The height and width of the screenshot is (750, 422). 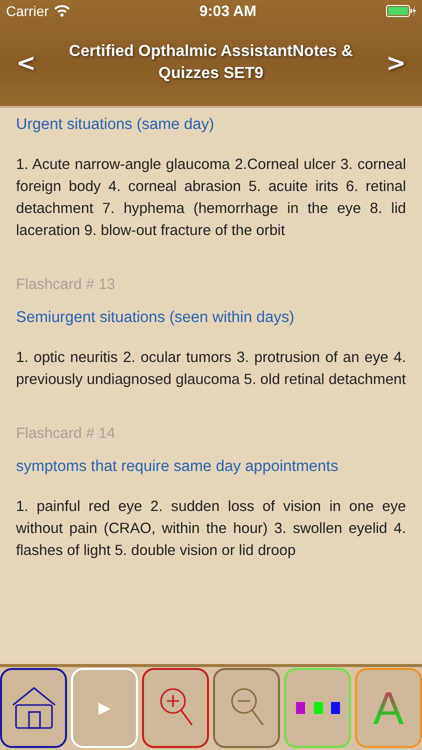 What do you see at coordinates (211, 63) in the screenshot?
I see `page-title: Certified Opthalmic AssistantNotes & Quizzes SET9` at bounding box center [211, 63].